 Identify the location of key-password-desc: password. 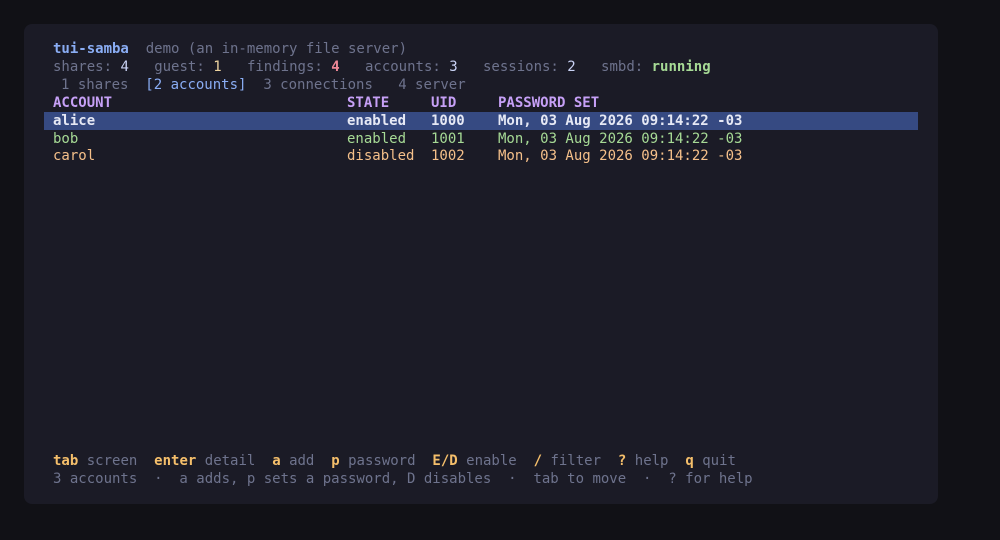
(382, 461).